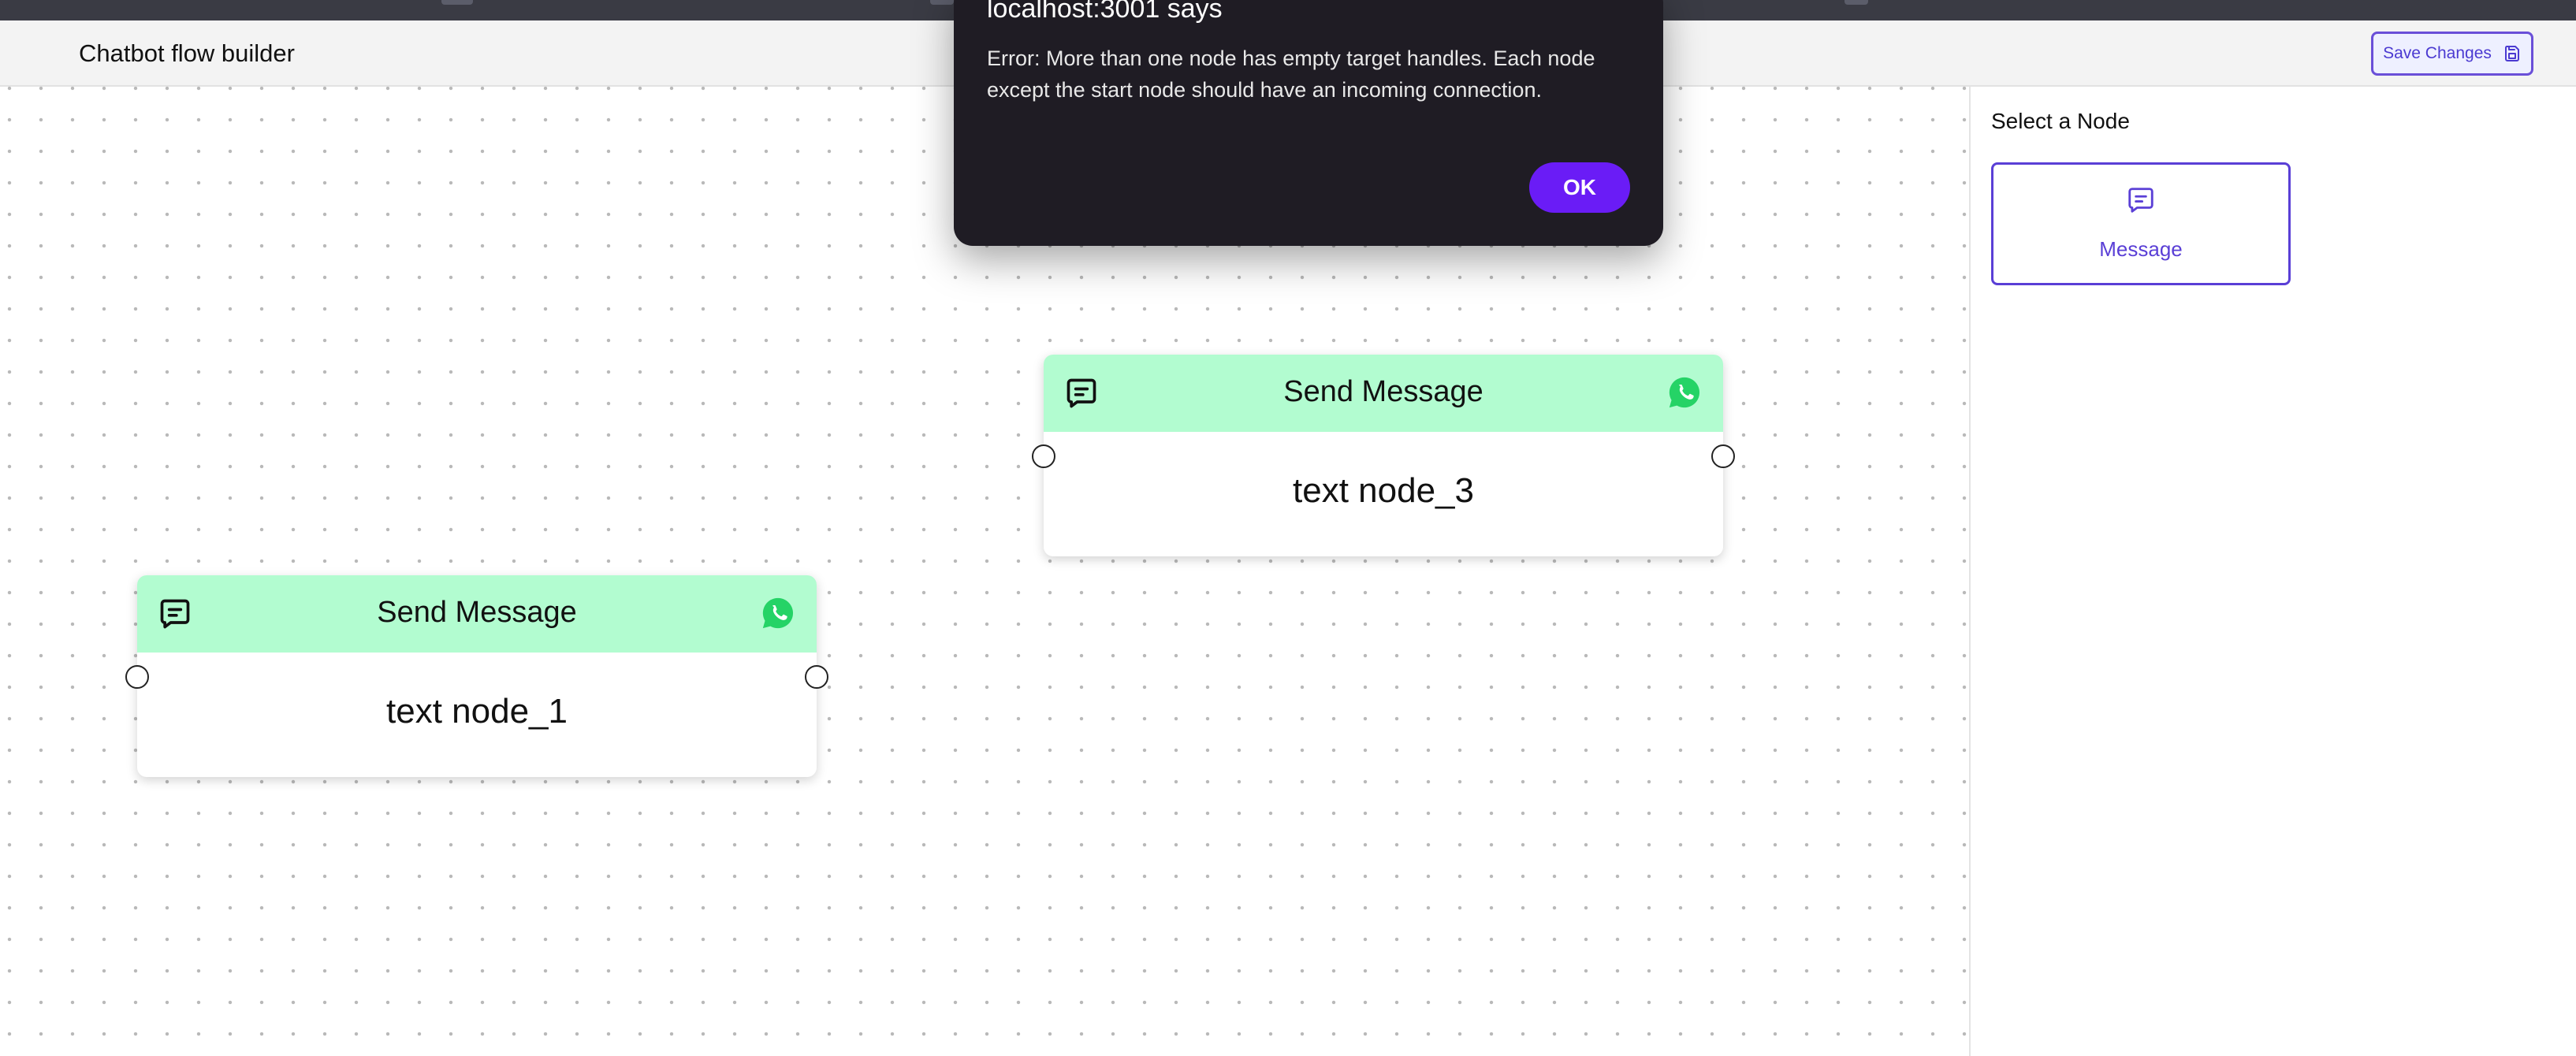  What do you see at coordinates (187, 53) in the screenshot?
I see `app-title: Chatbot flow builder` at bounding box center [187, 53].